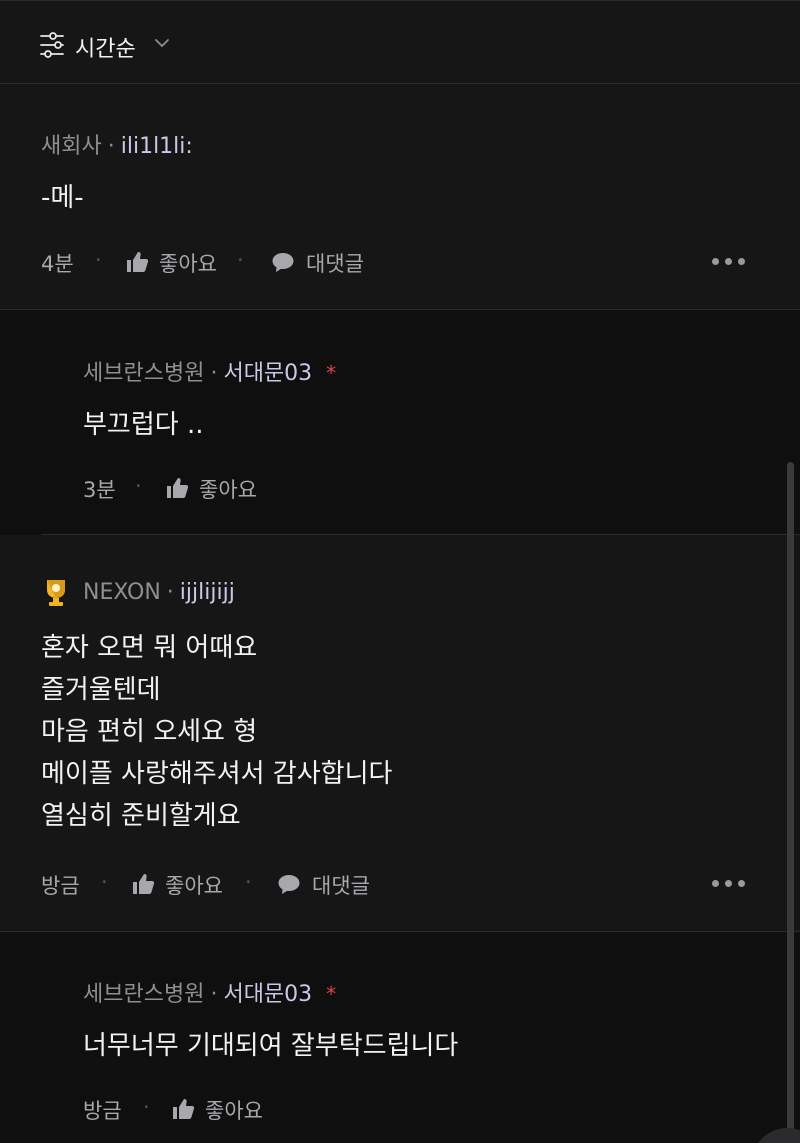  What do you see at coordinates (271, 1046) in the screenshot?
I see `comment-text: 너무너무 기대되여 잘부탁드립니다` at bounding box center [271, 1046].